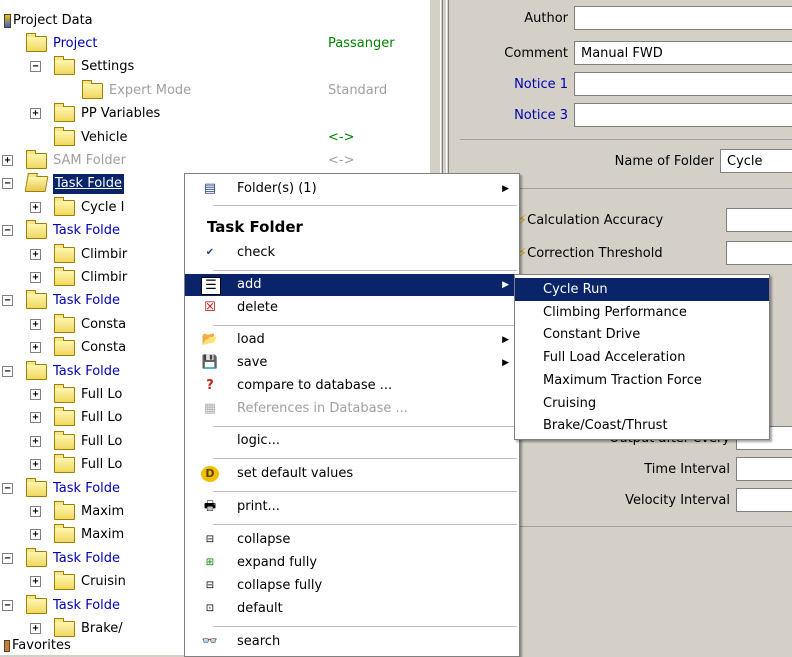  What do you see at coordinates (210, 539) in the screenshot?
I see `collapse-icon: ⊟` at bounding box center [210, 539].